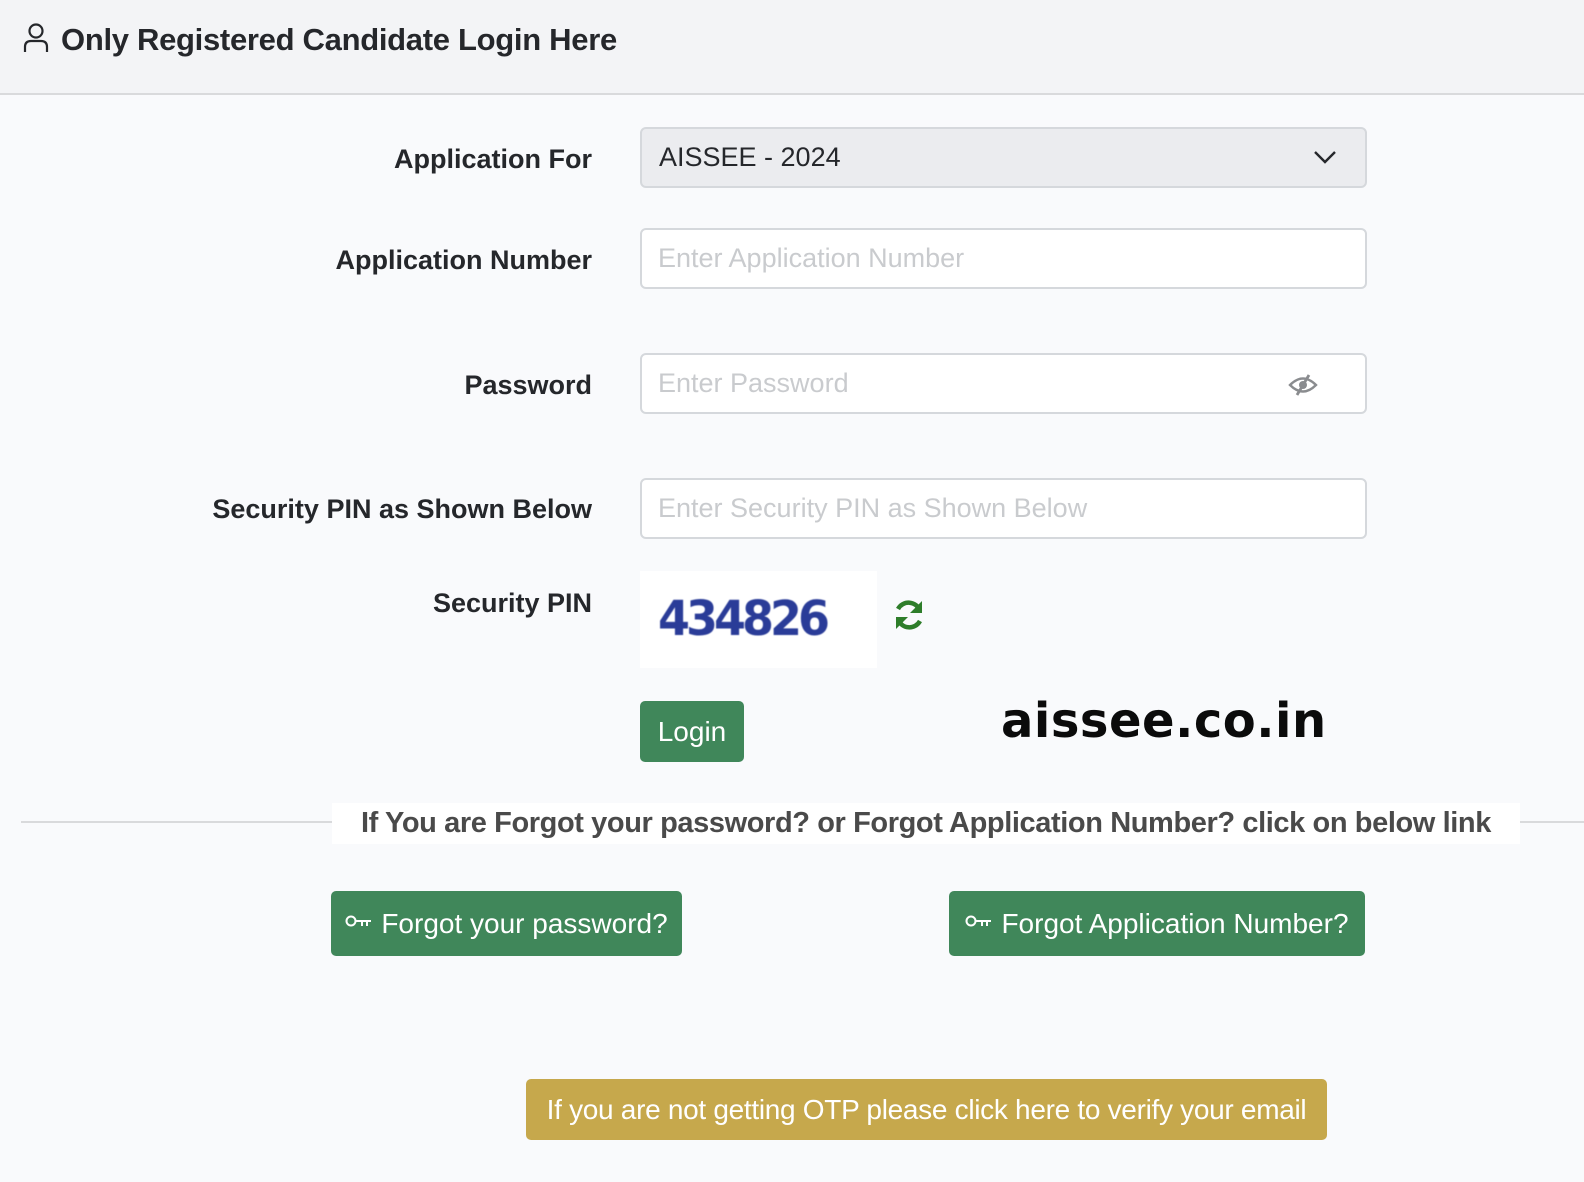 This screenshot has width=1584, height=1182. What do you see at coordinates (339, 39) in the screenshot?
I see `page-title: Only Registered Candidate Login Here` at bounding box center [339, 39].